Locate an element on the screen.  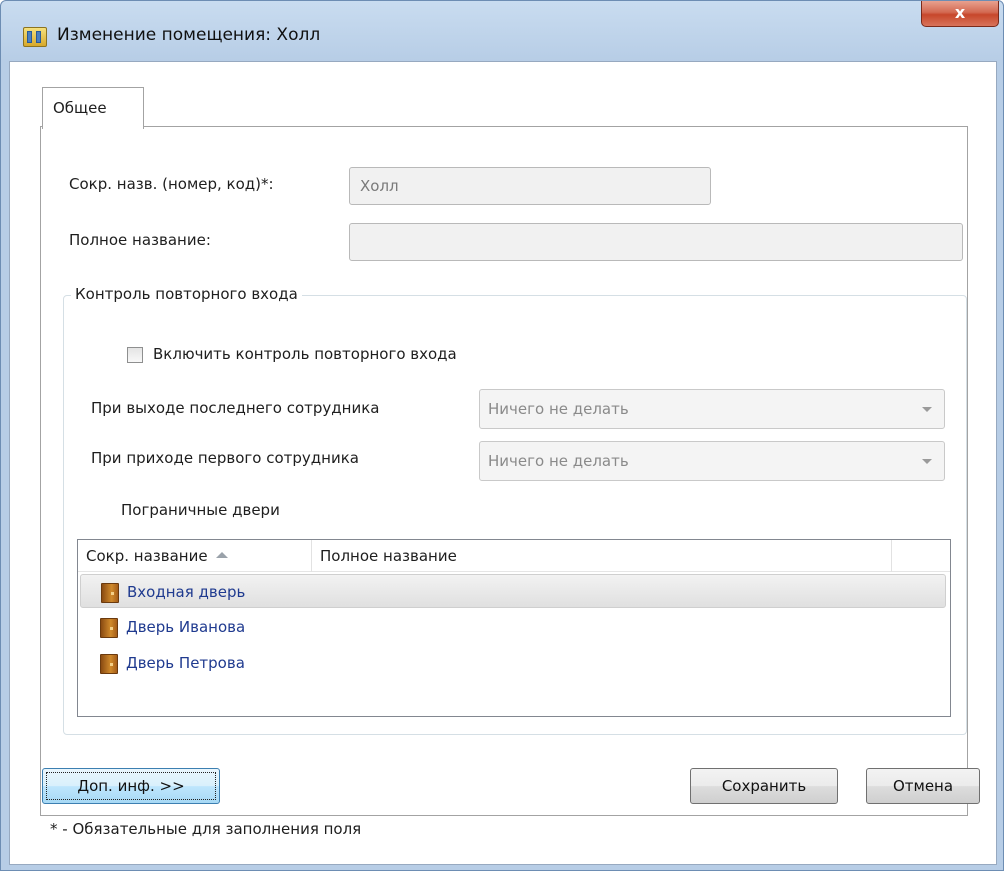
list-item: Дверь Петрова is located at coordinates (513, 663).